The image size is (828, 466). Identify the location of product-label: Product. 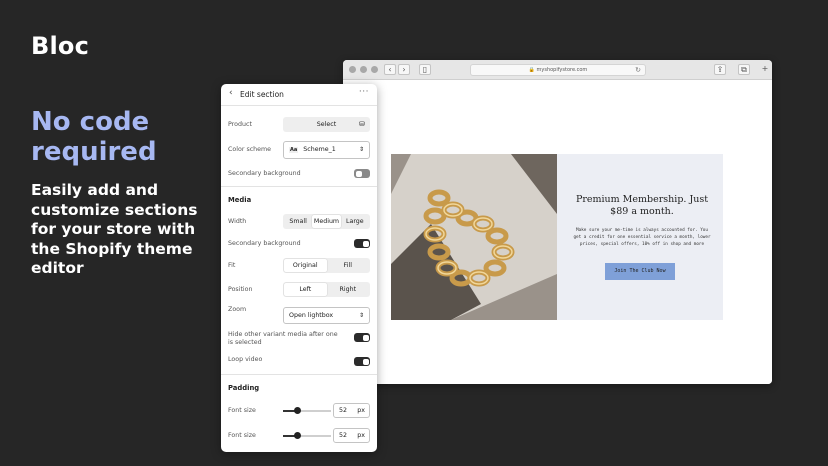
(240, 124).